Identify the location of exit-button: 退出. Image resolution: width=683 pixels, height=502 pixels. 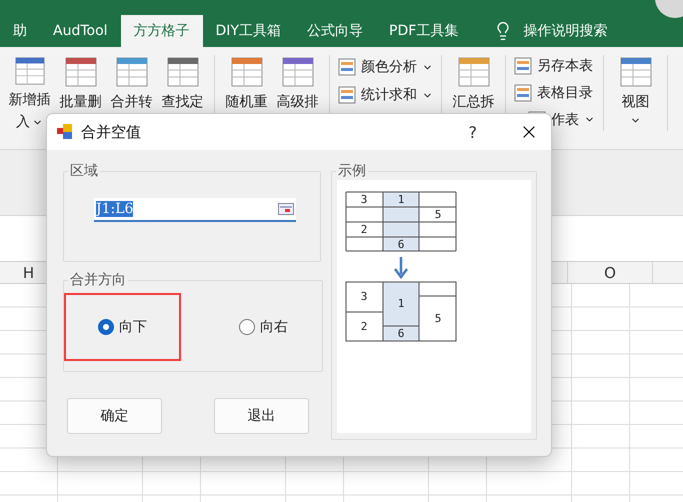
(261, 416).